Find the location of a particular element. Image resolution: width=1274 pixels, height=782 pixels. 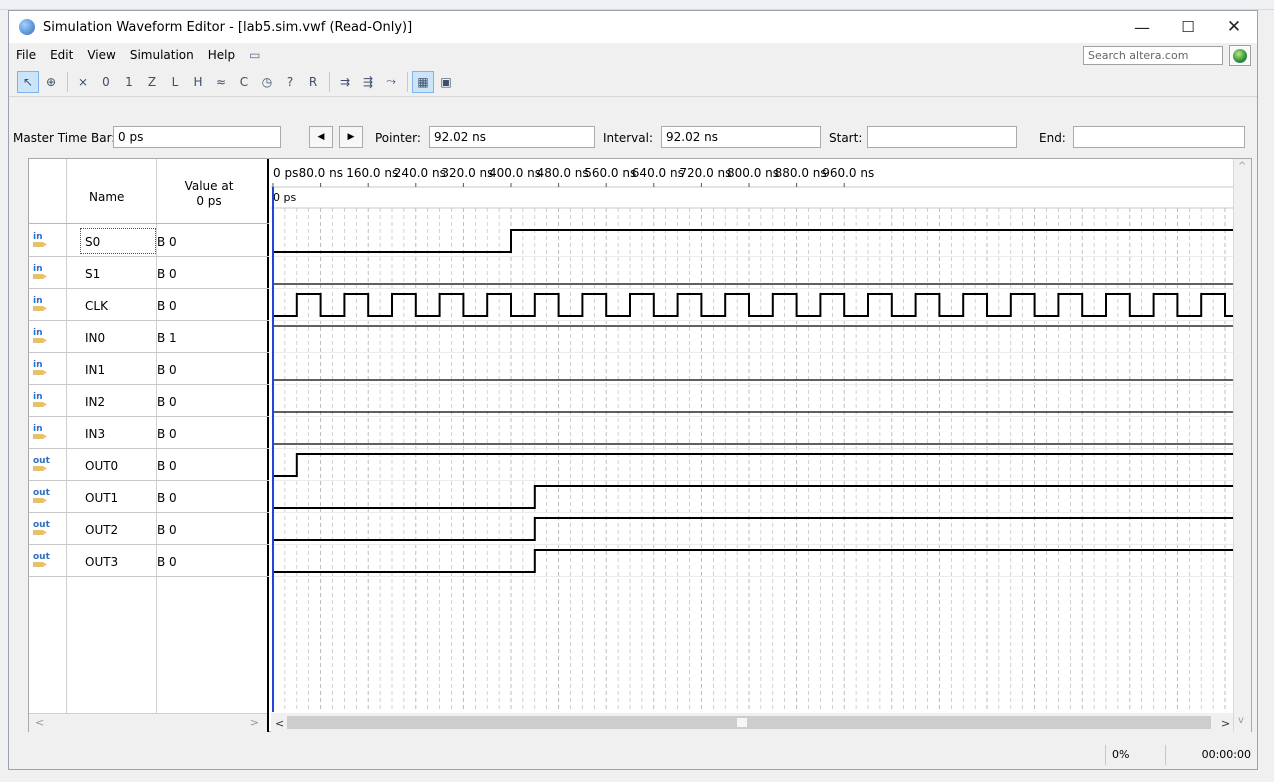

name-column-header: Name is located at coordinates (106, 197).